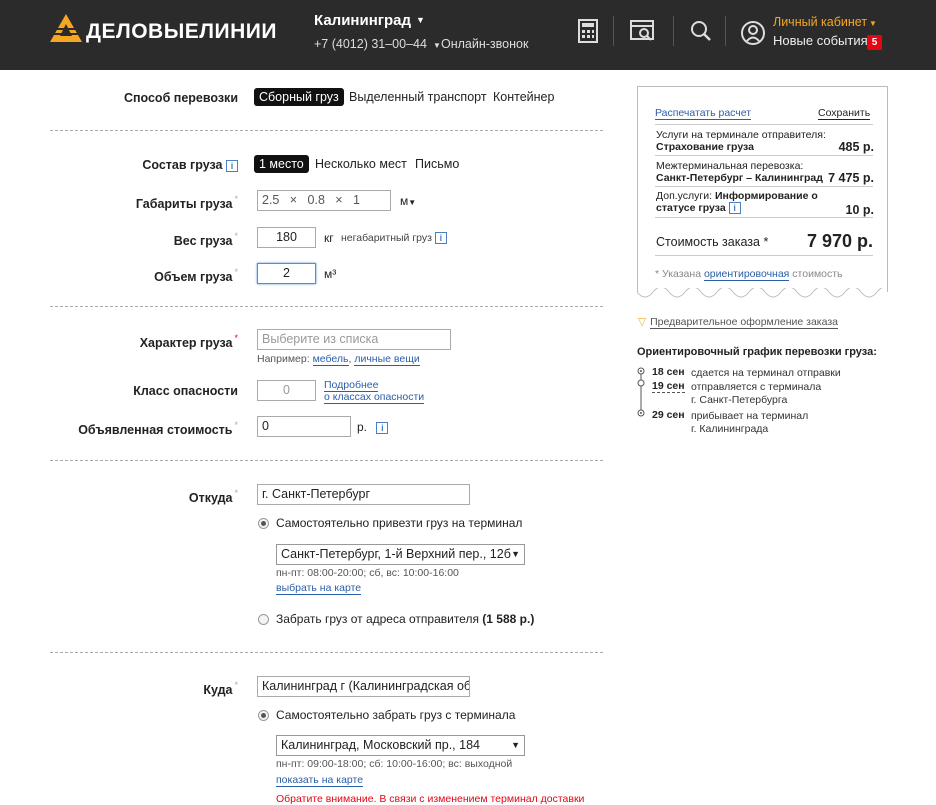  I want to click on receipt-wave-edge, so click(762, 293).